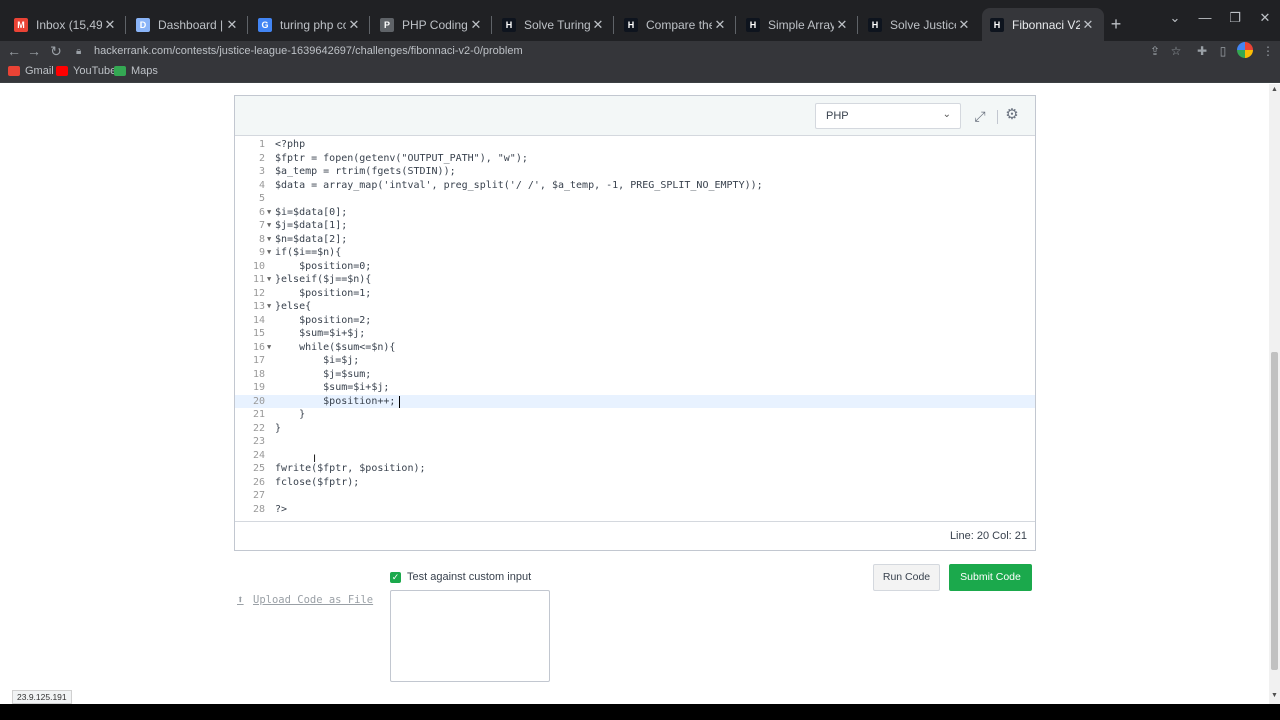  I want to click on code-text: $sum=$i+$j;, so click(320, 333).